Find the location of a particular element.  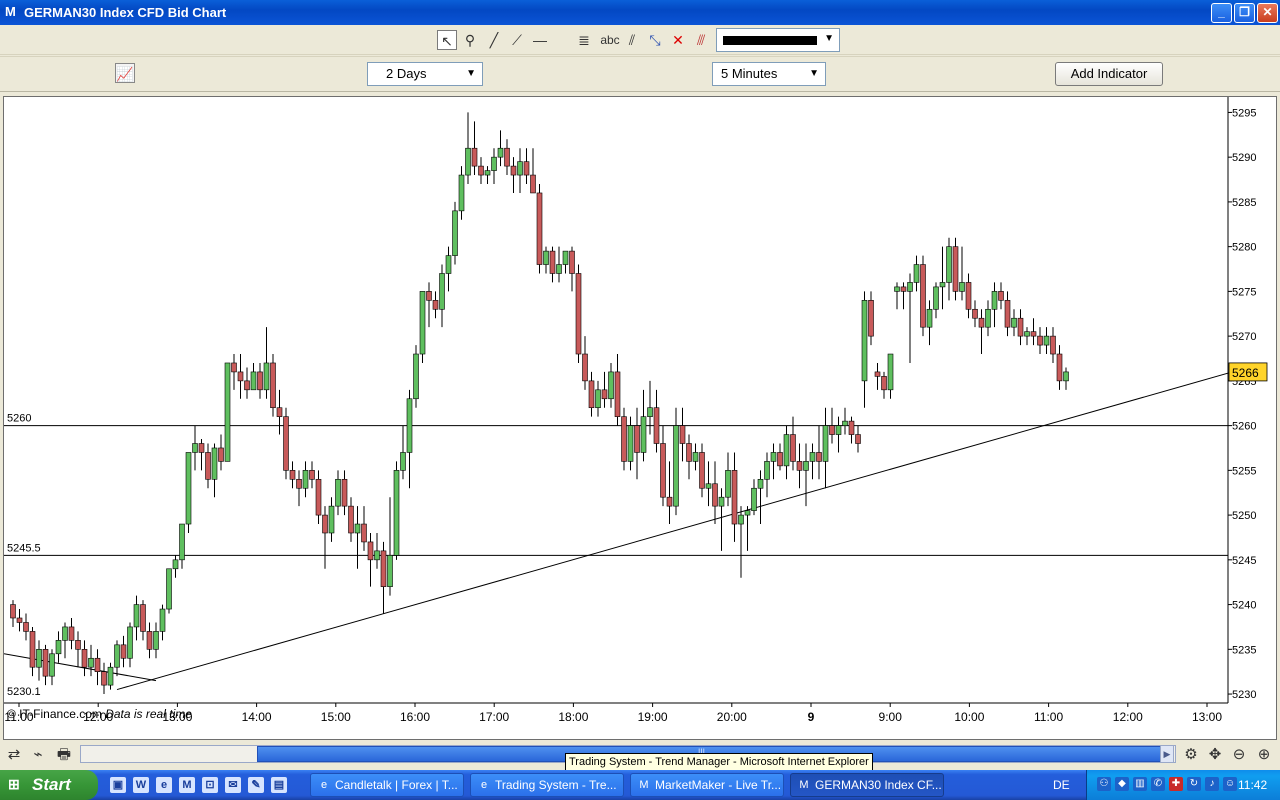

messenger-icon: ☺ is located at coordinates (1230, 784).